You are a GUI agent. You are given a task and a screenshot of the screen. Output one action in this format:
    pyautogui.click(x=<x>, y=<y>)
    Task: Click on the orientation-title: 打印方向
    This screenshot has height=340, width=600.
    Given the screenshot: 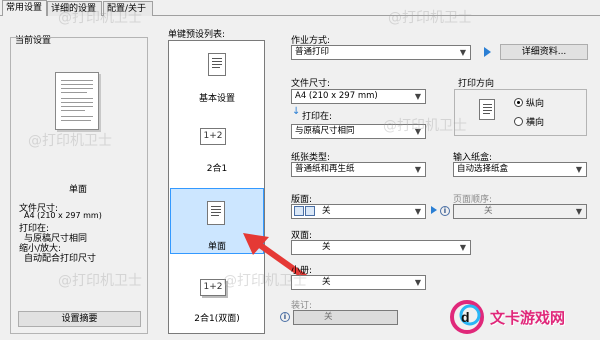 What is the action you would take?
    pyautogui.click(x=476, y=84)
    